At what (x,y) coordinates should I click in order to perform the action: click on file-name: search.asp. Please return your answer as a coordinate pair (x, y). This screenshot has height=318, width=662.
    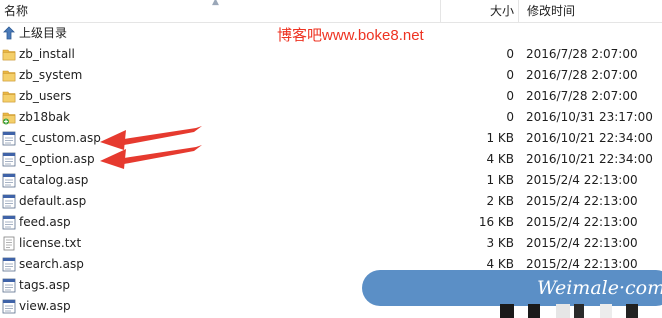
    Looking at the image, I should click on (51, 264).